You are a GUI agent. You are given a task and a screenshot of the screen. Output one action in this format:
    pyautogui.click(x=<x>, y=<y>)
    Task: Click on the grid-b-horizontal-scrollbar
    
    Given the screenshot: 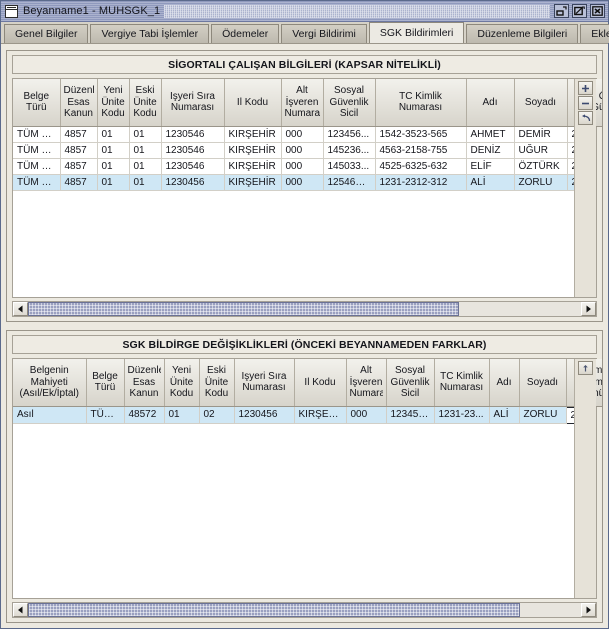 What is the action you would take?
    pyautogui.click(x=304, y=610)
    